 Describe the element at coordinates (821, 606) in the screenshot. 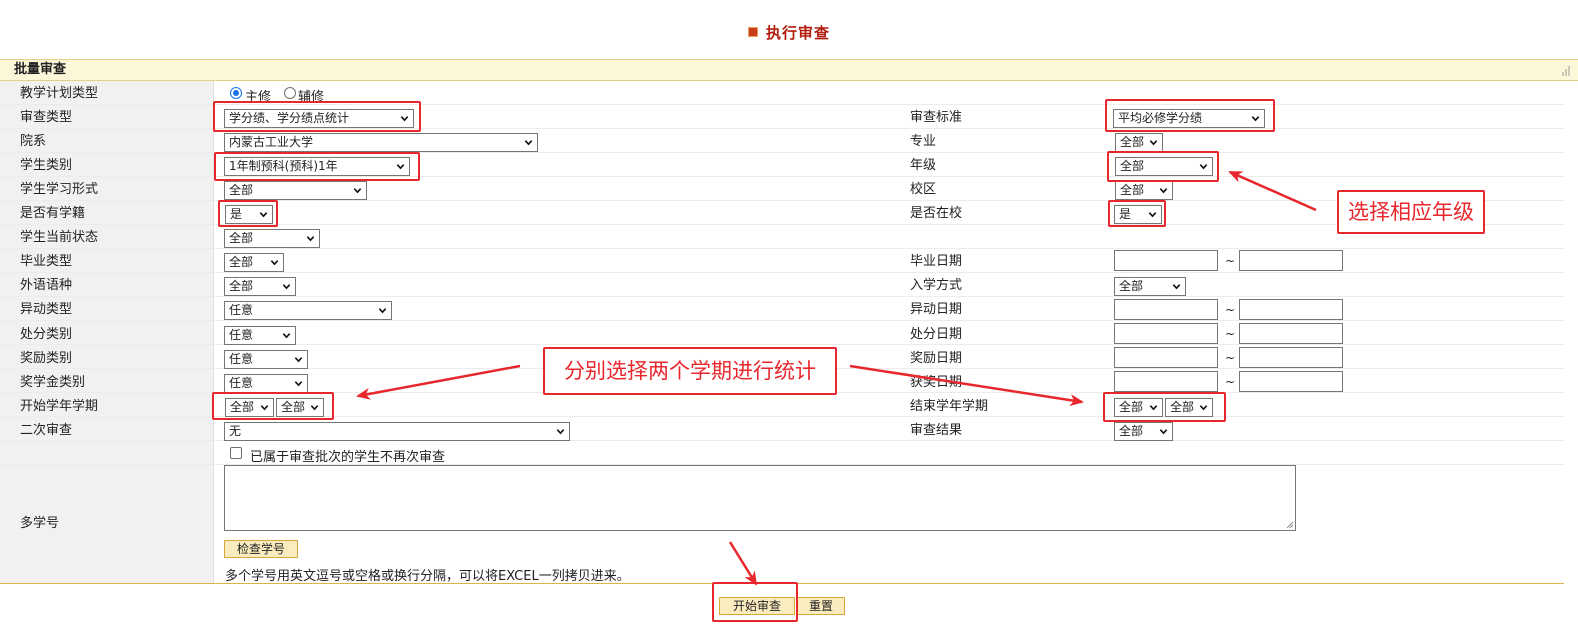

I see `reset-button: 重置` at that location.